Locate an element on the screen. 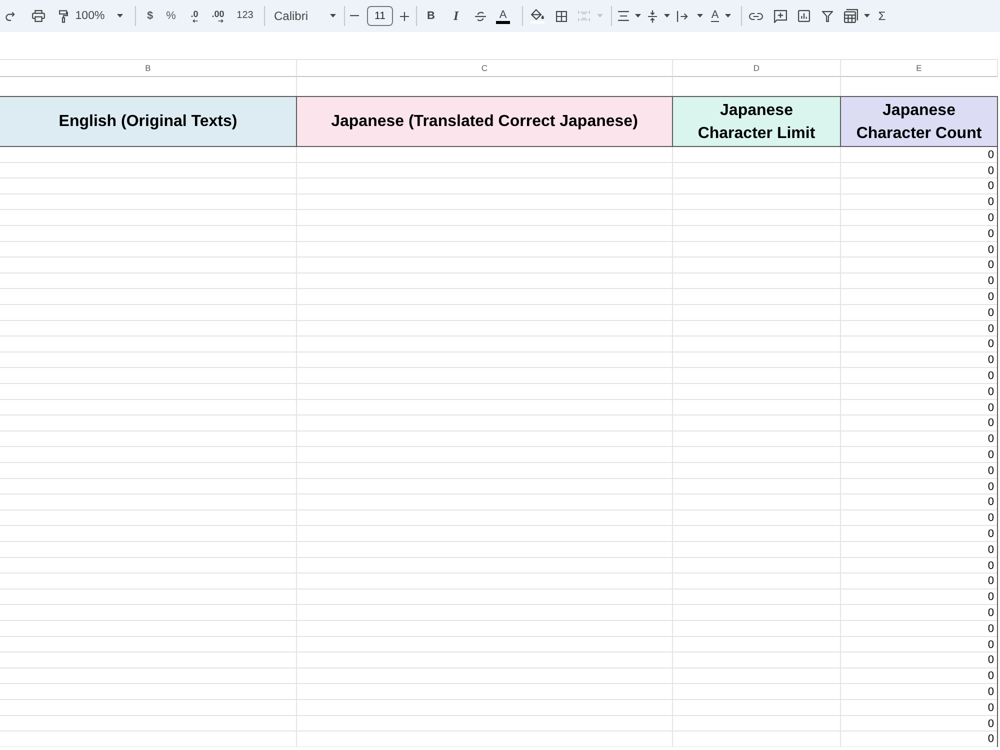 This screenshot has height=750, width=1000. right-arrow-icon is located at coordinates (221, 20).